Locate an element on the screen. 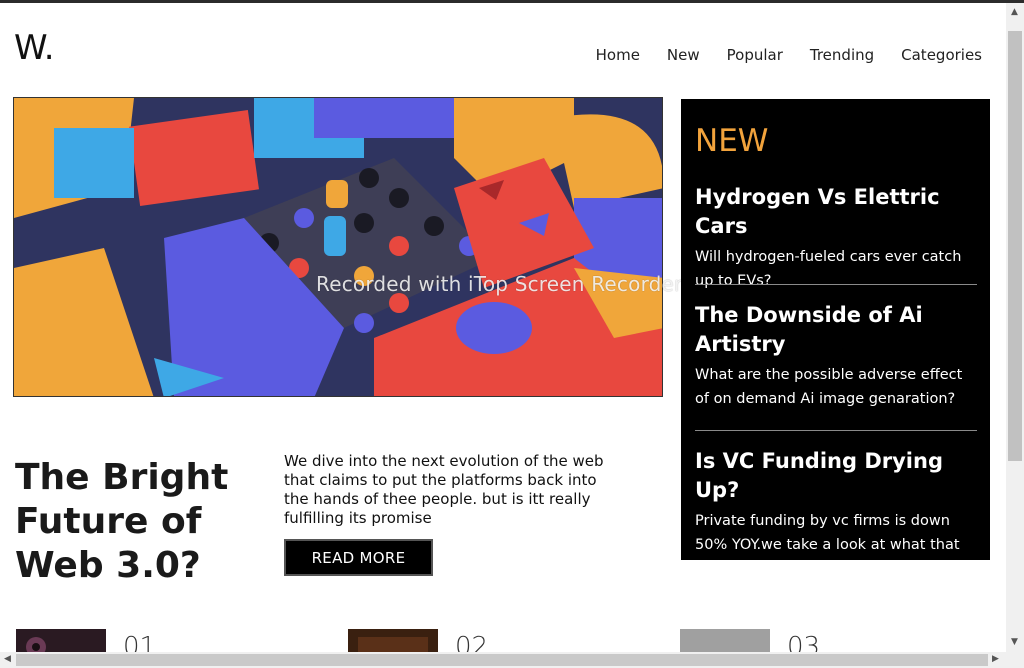 Image resolution: width=1024 pixels, height=668 pixels. nav-new: New is located at coordinates (683, 55).